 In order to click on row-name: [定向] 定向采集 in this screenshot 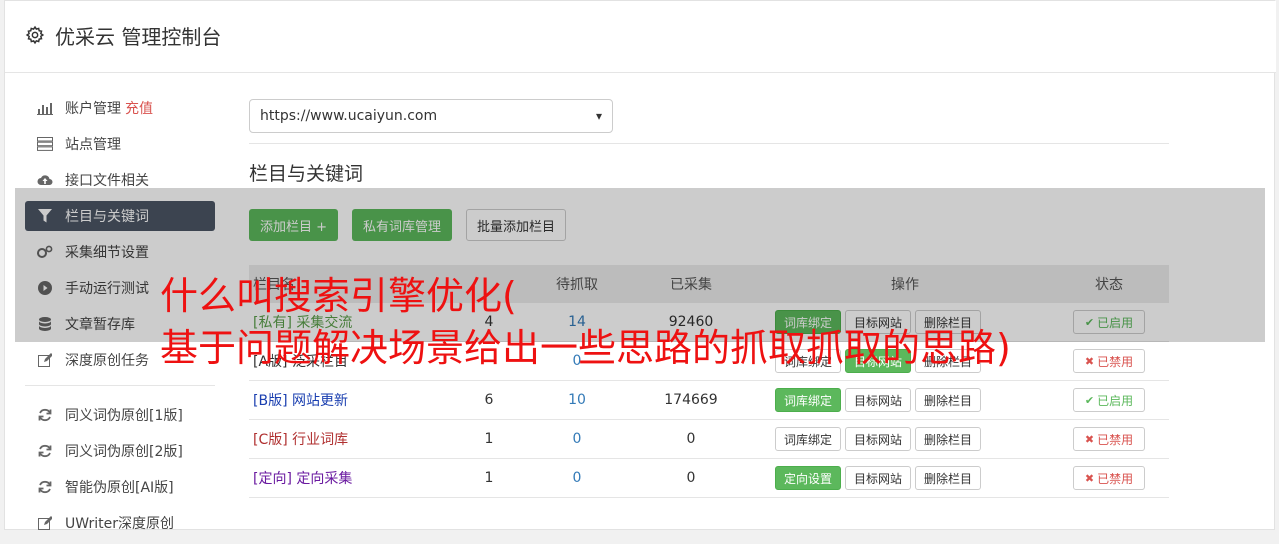, I will do `click(347, 478)`.